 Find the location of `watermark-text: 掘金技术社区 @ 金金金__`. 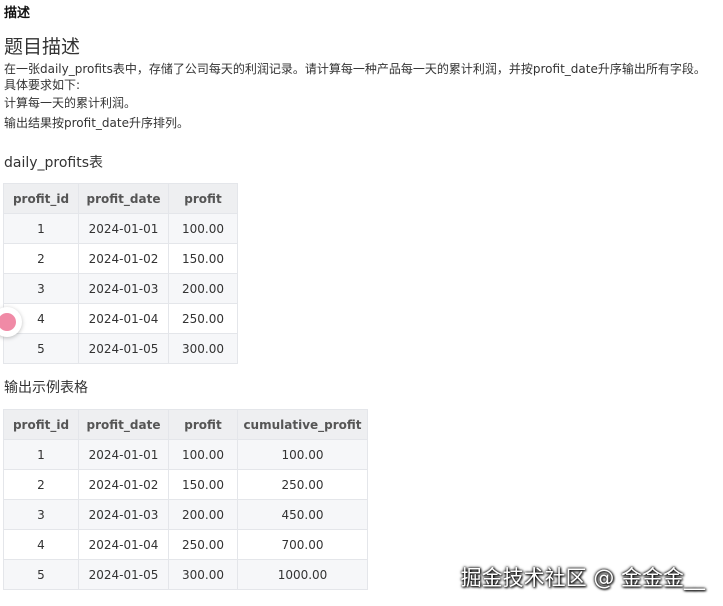

watermark-text: 掘金技术社区 @ 金金金__ is located at coordinates (582, 578).